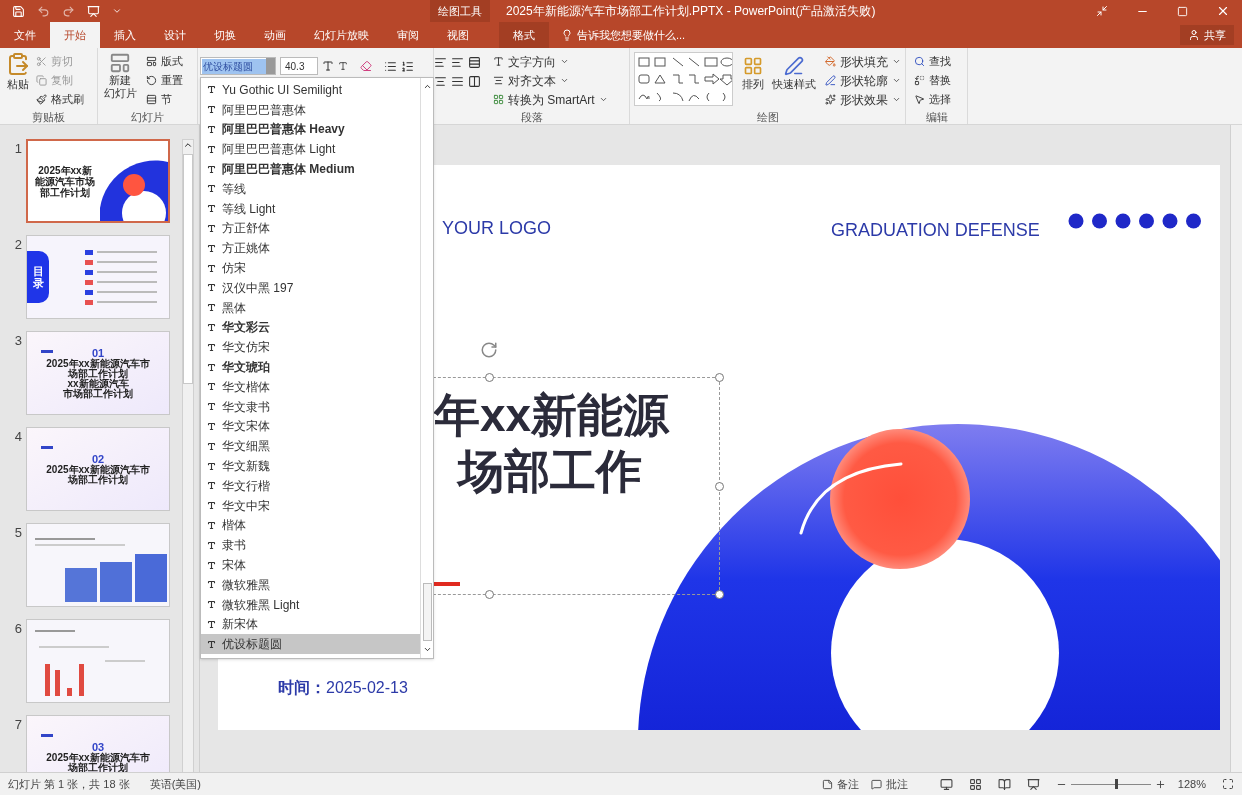  What do you see at coordinates (98, 565) in the screenshot?
I see `slide-thumbnail` at bounding box center [98, 565].